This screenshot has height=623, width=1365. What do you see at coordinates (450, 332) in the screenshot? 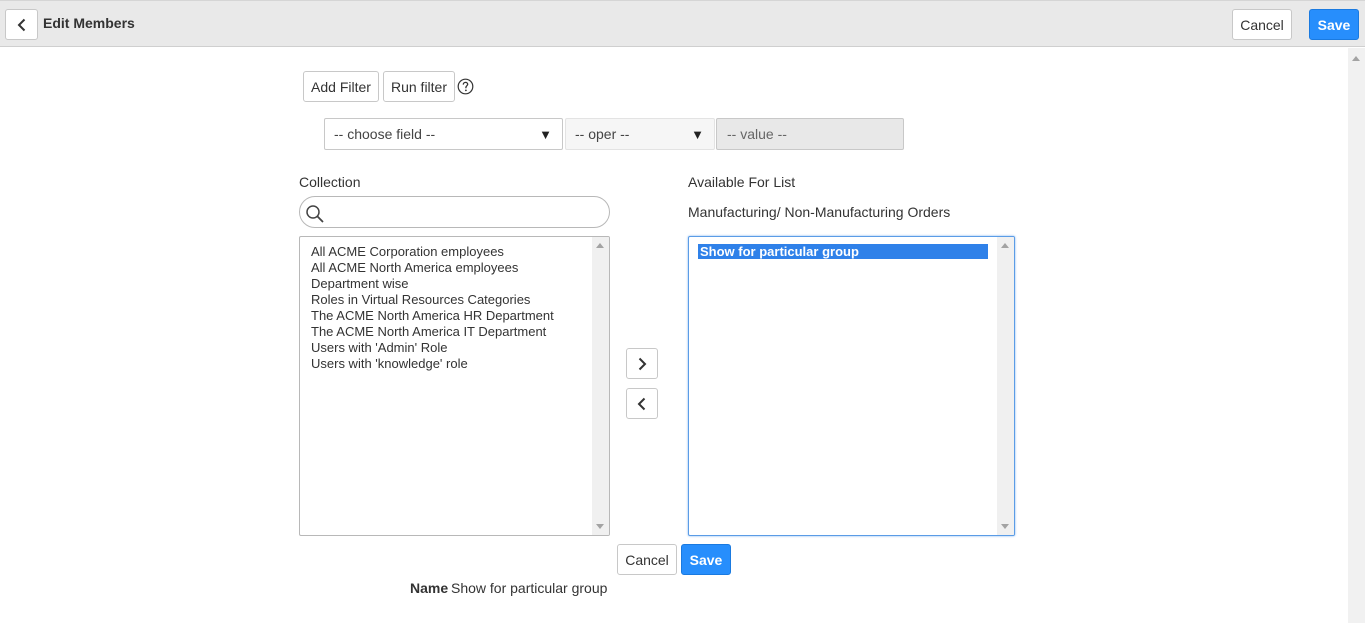
I see `list-item: The ACME North America IT Department` at bounding box center [450, 332].